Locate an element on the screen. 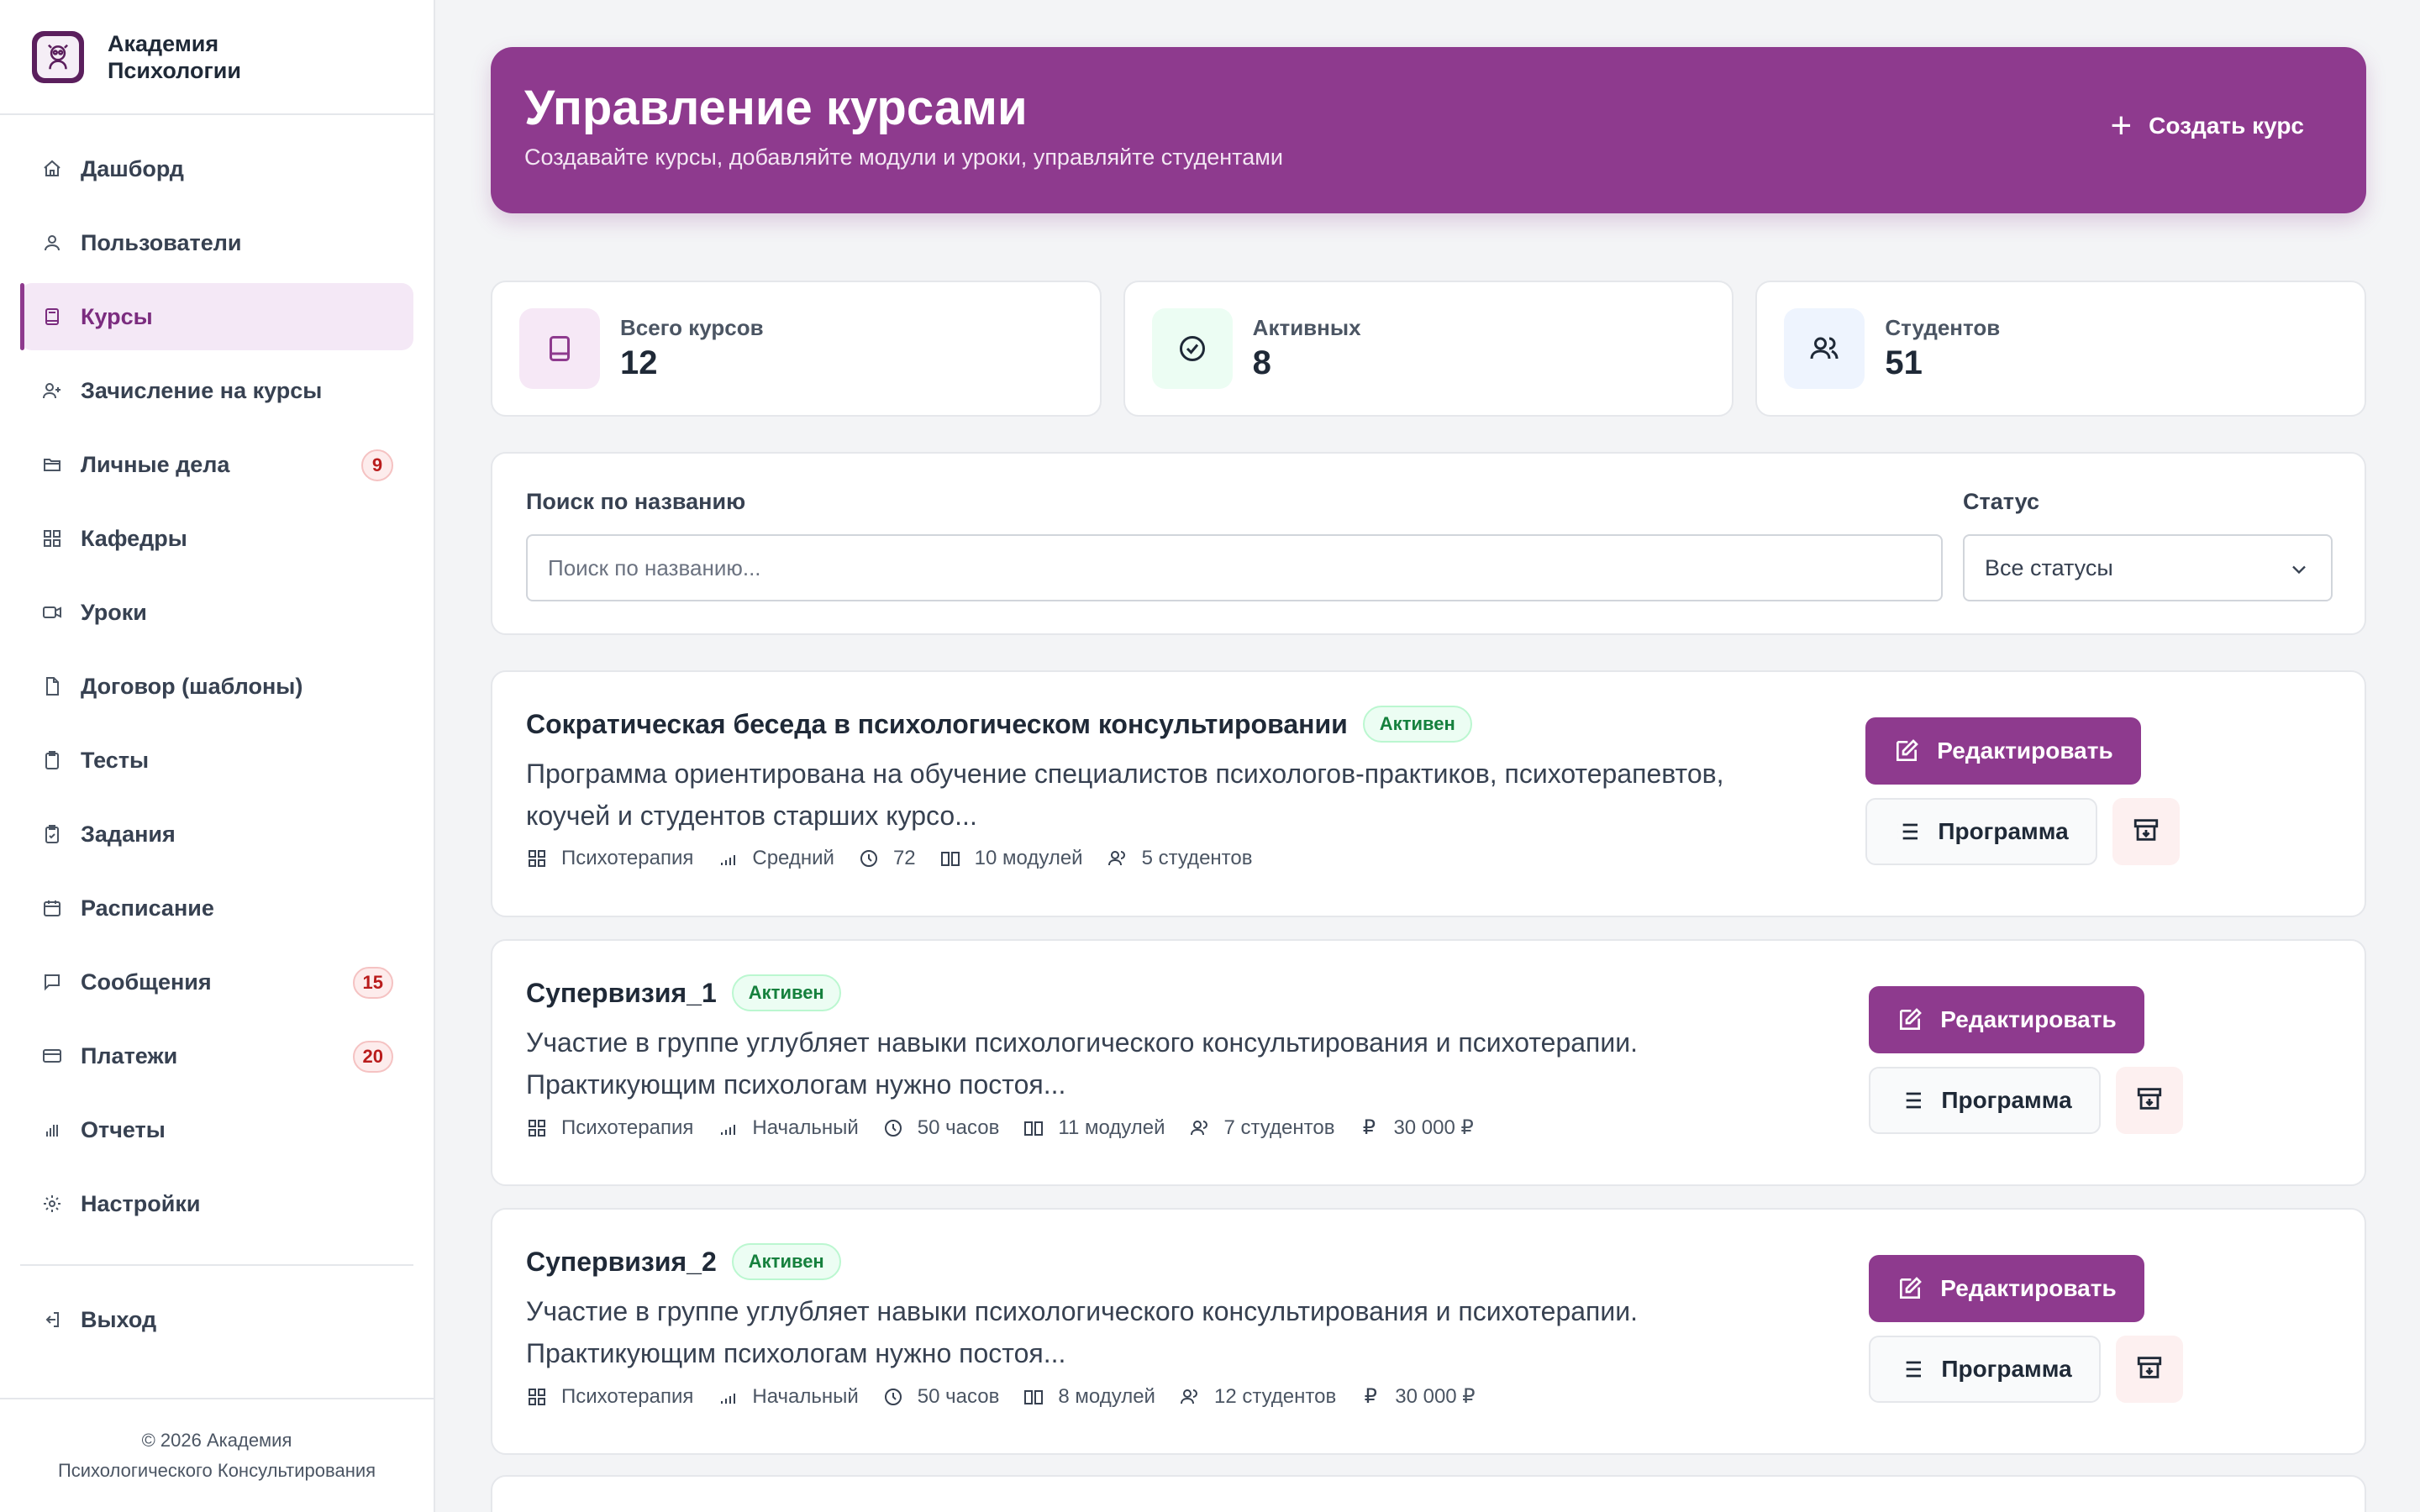 The image size is (2420, 1512). create-course-button: + Создать курс is located at coordinates (2207, 126).